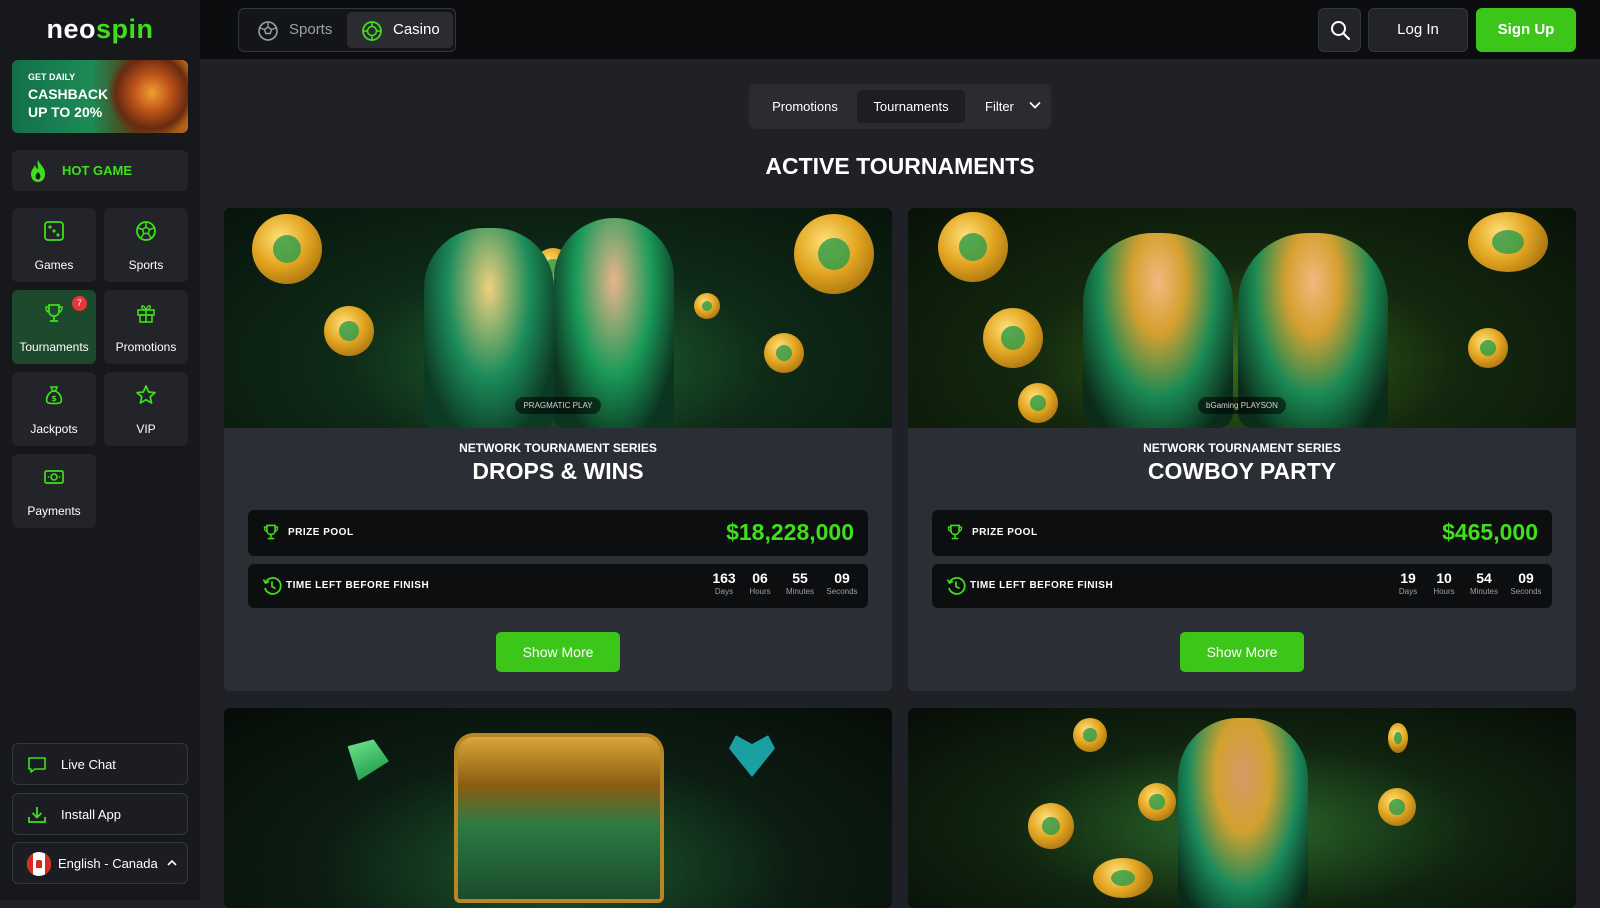 This screenshot has width=1600, height=908. I want to click on sidebar-item-vip: VIP, so click(146, 409).